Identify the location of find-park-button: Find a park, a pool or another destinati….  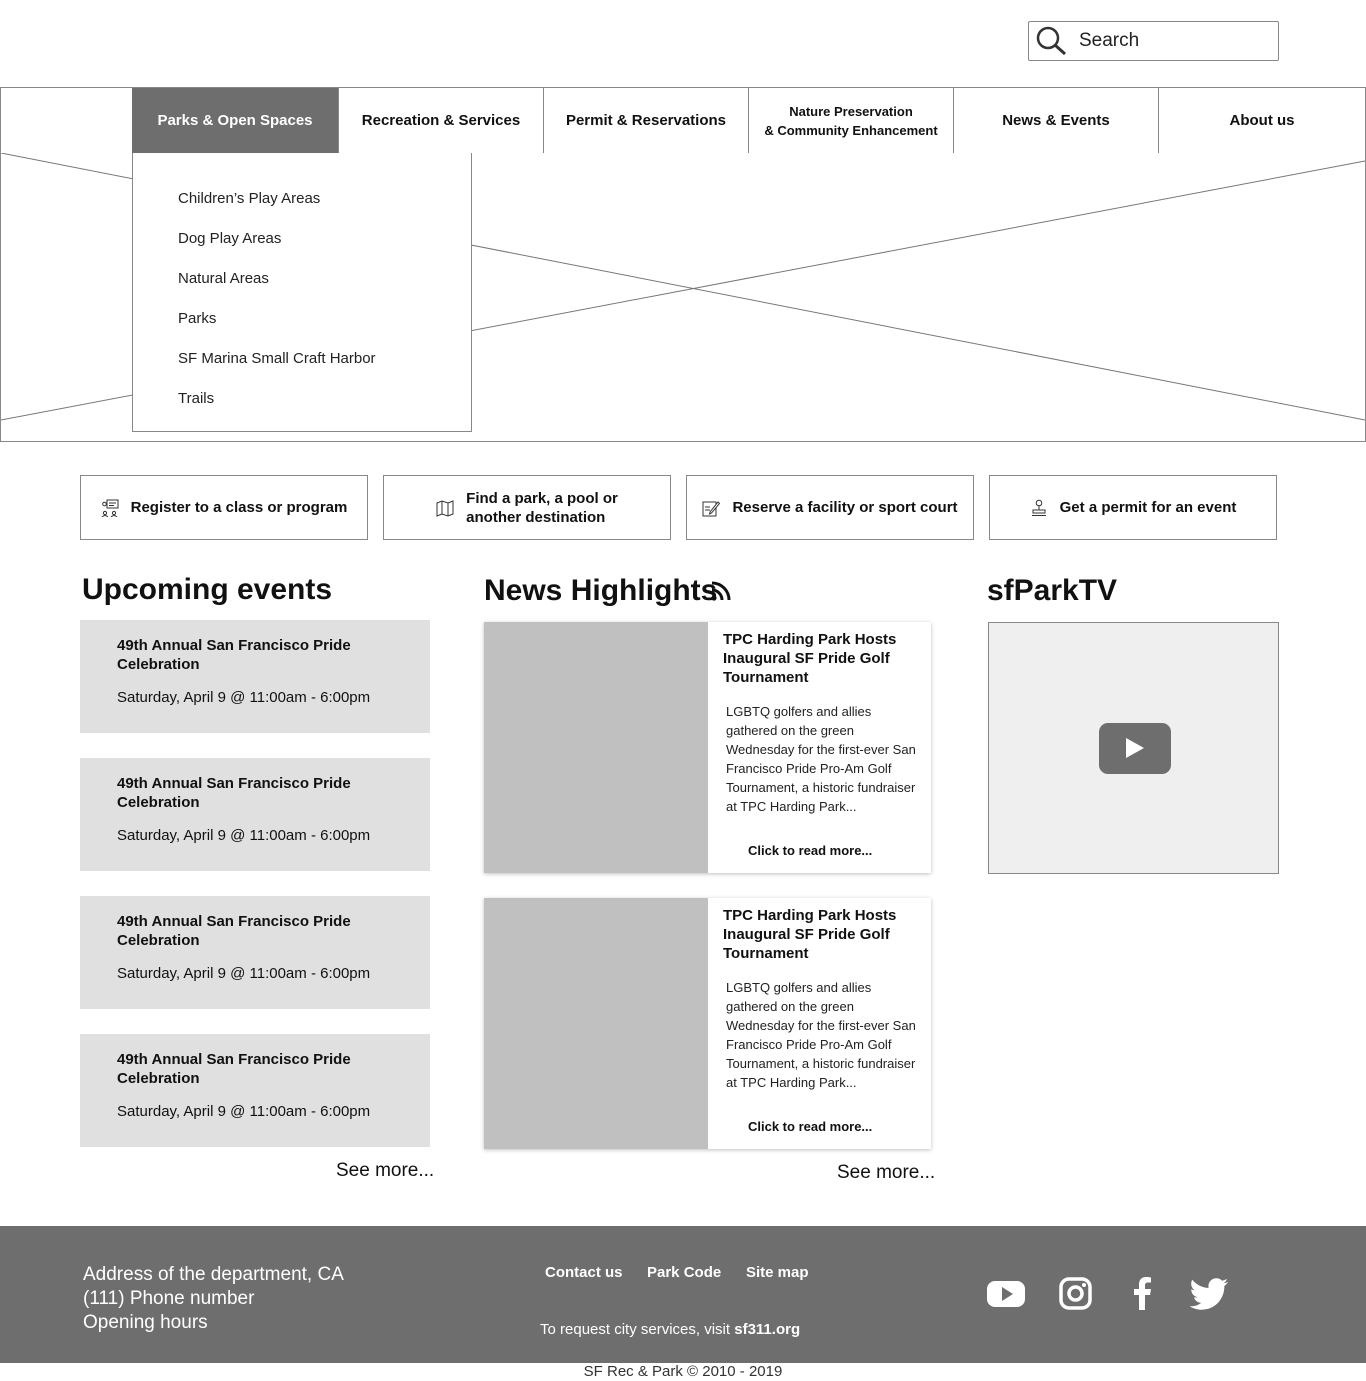
(527, 507).